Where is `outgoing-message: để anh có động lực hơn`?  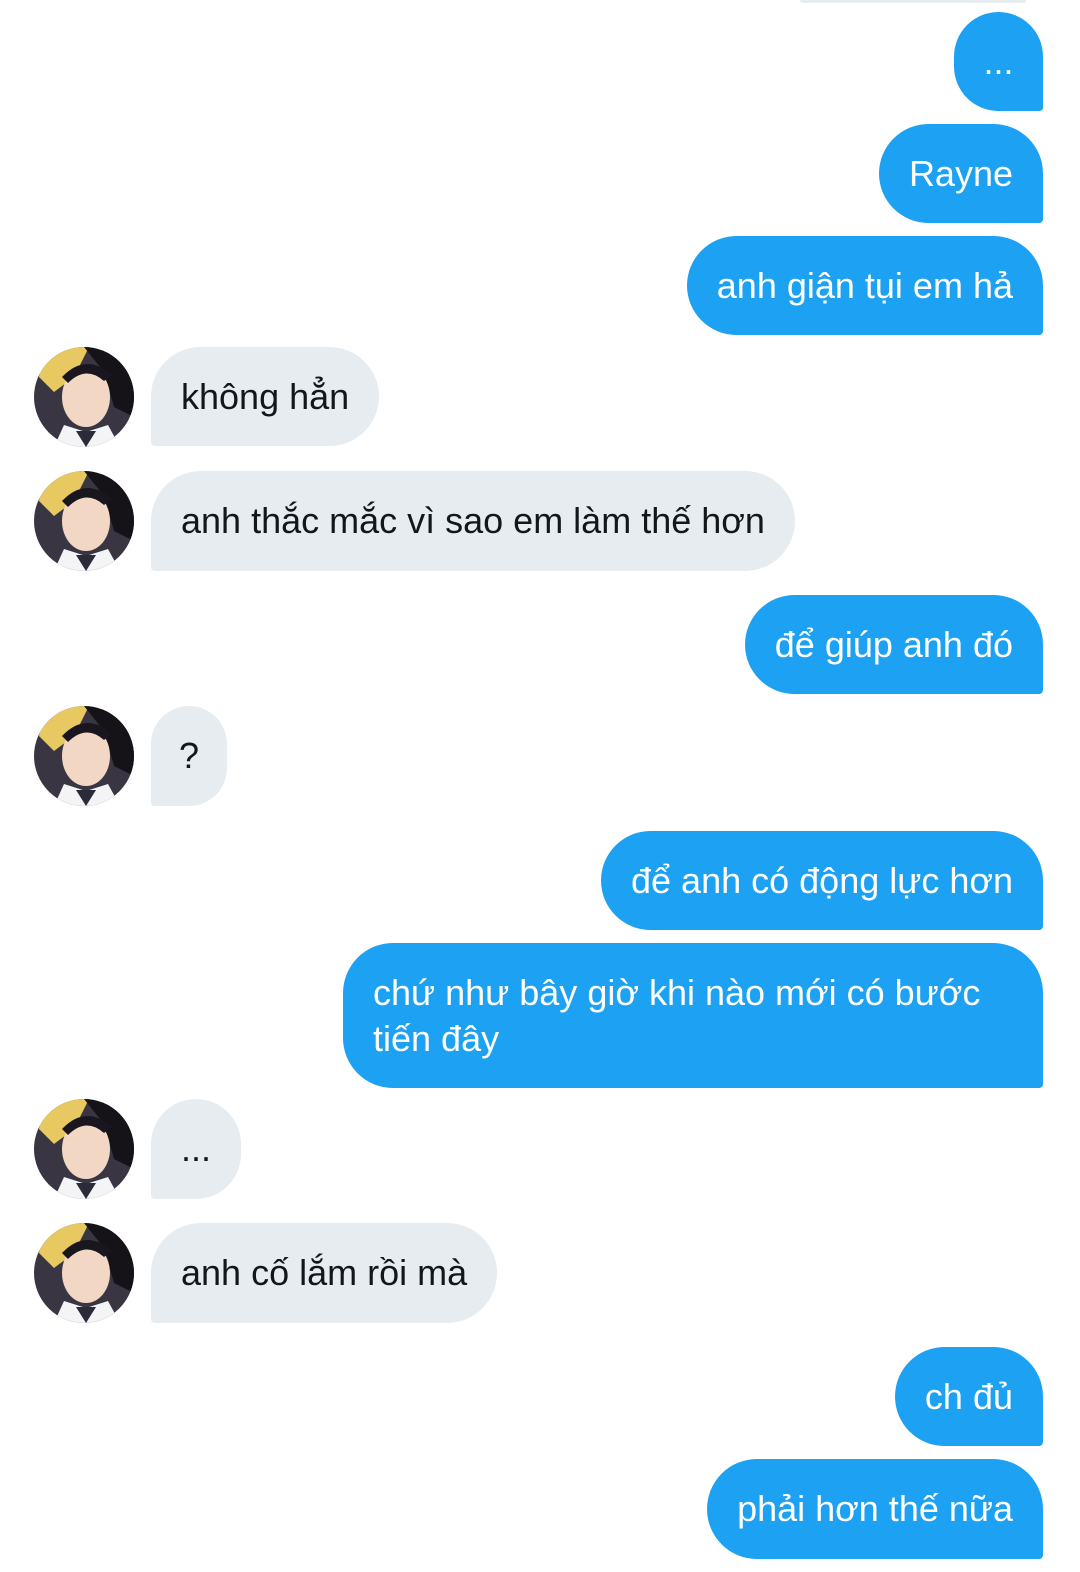
outgoing-message: để anh có động lực hơn is located at coordinates (822, 880).